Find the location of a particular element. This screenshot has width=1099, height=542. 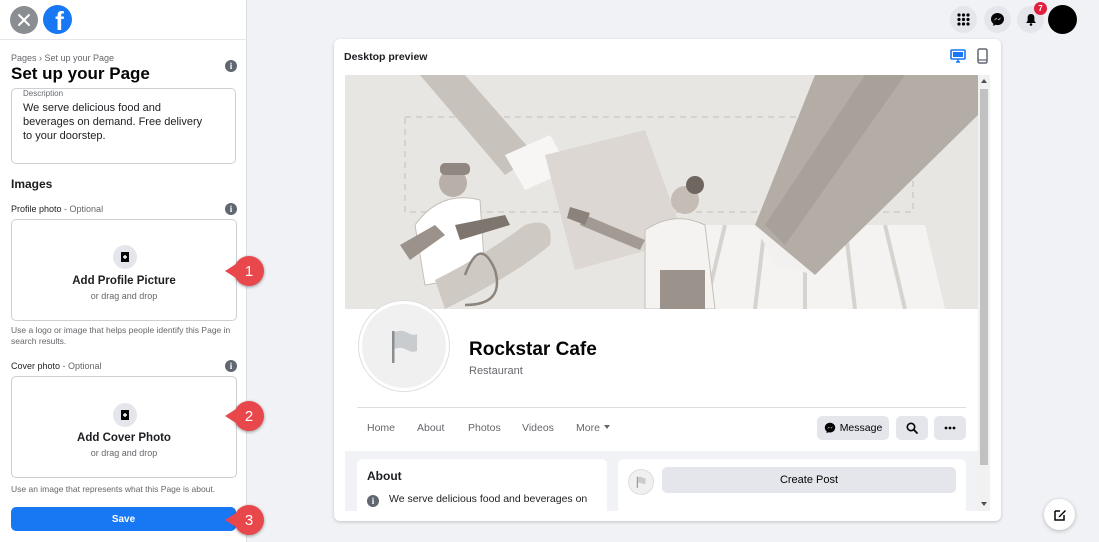

callout-step-2: 2 is located at coordinates (244, 416).